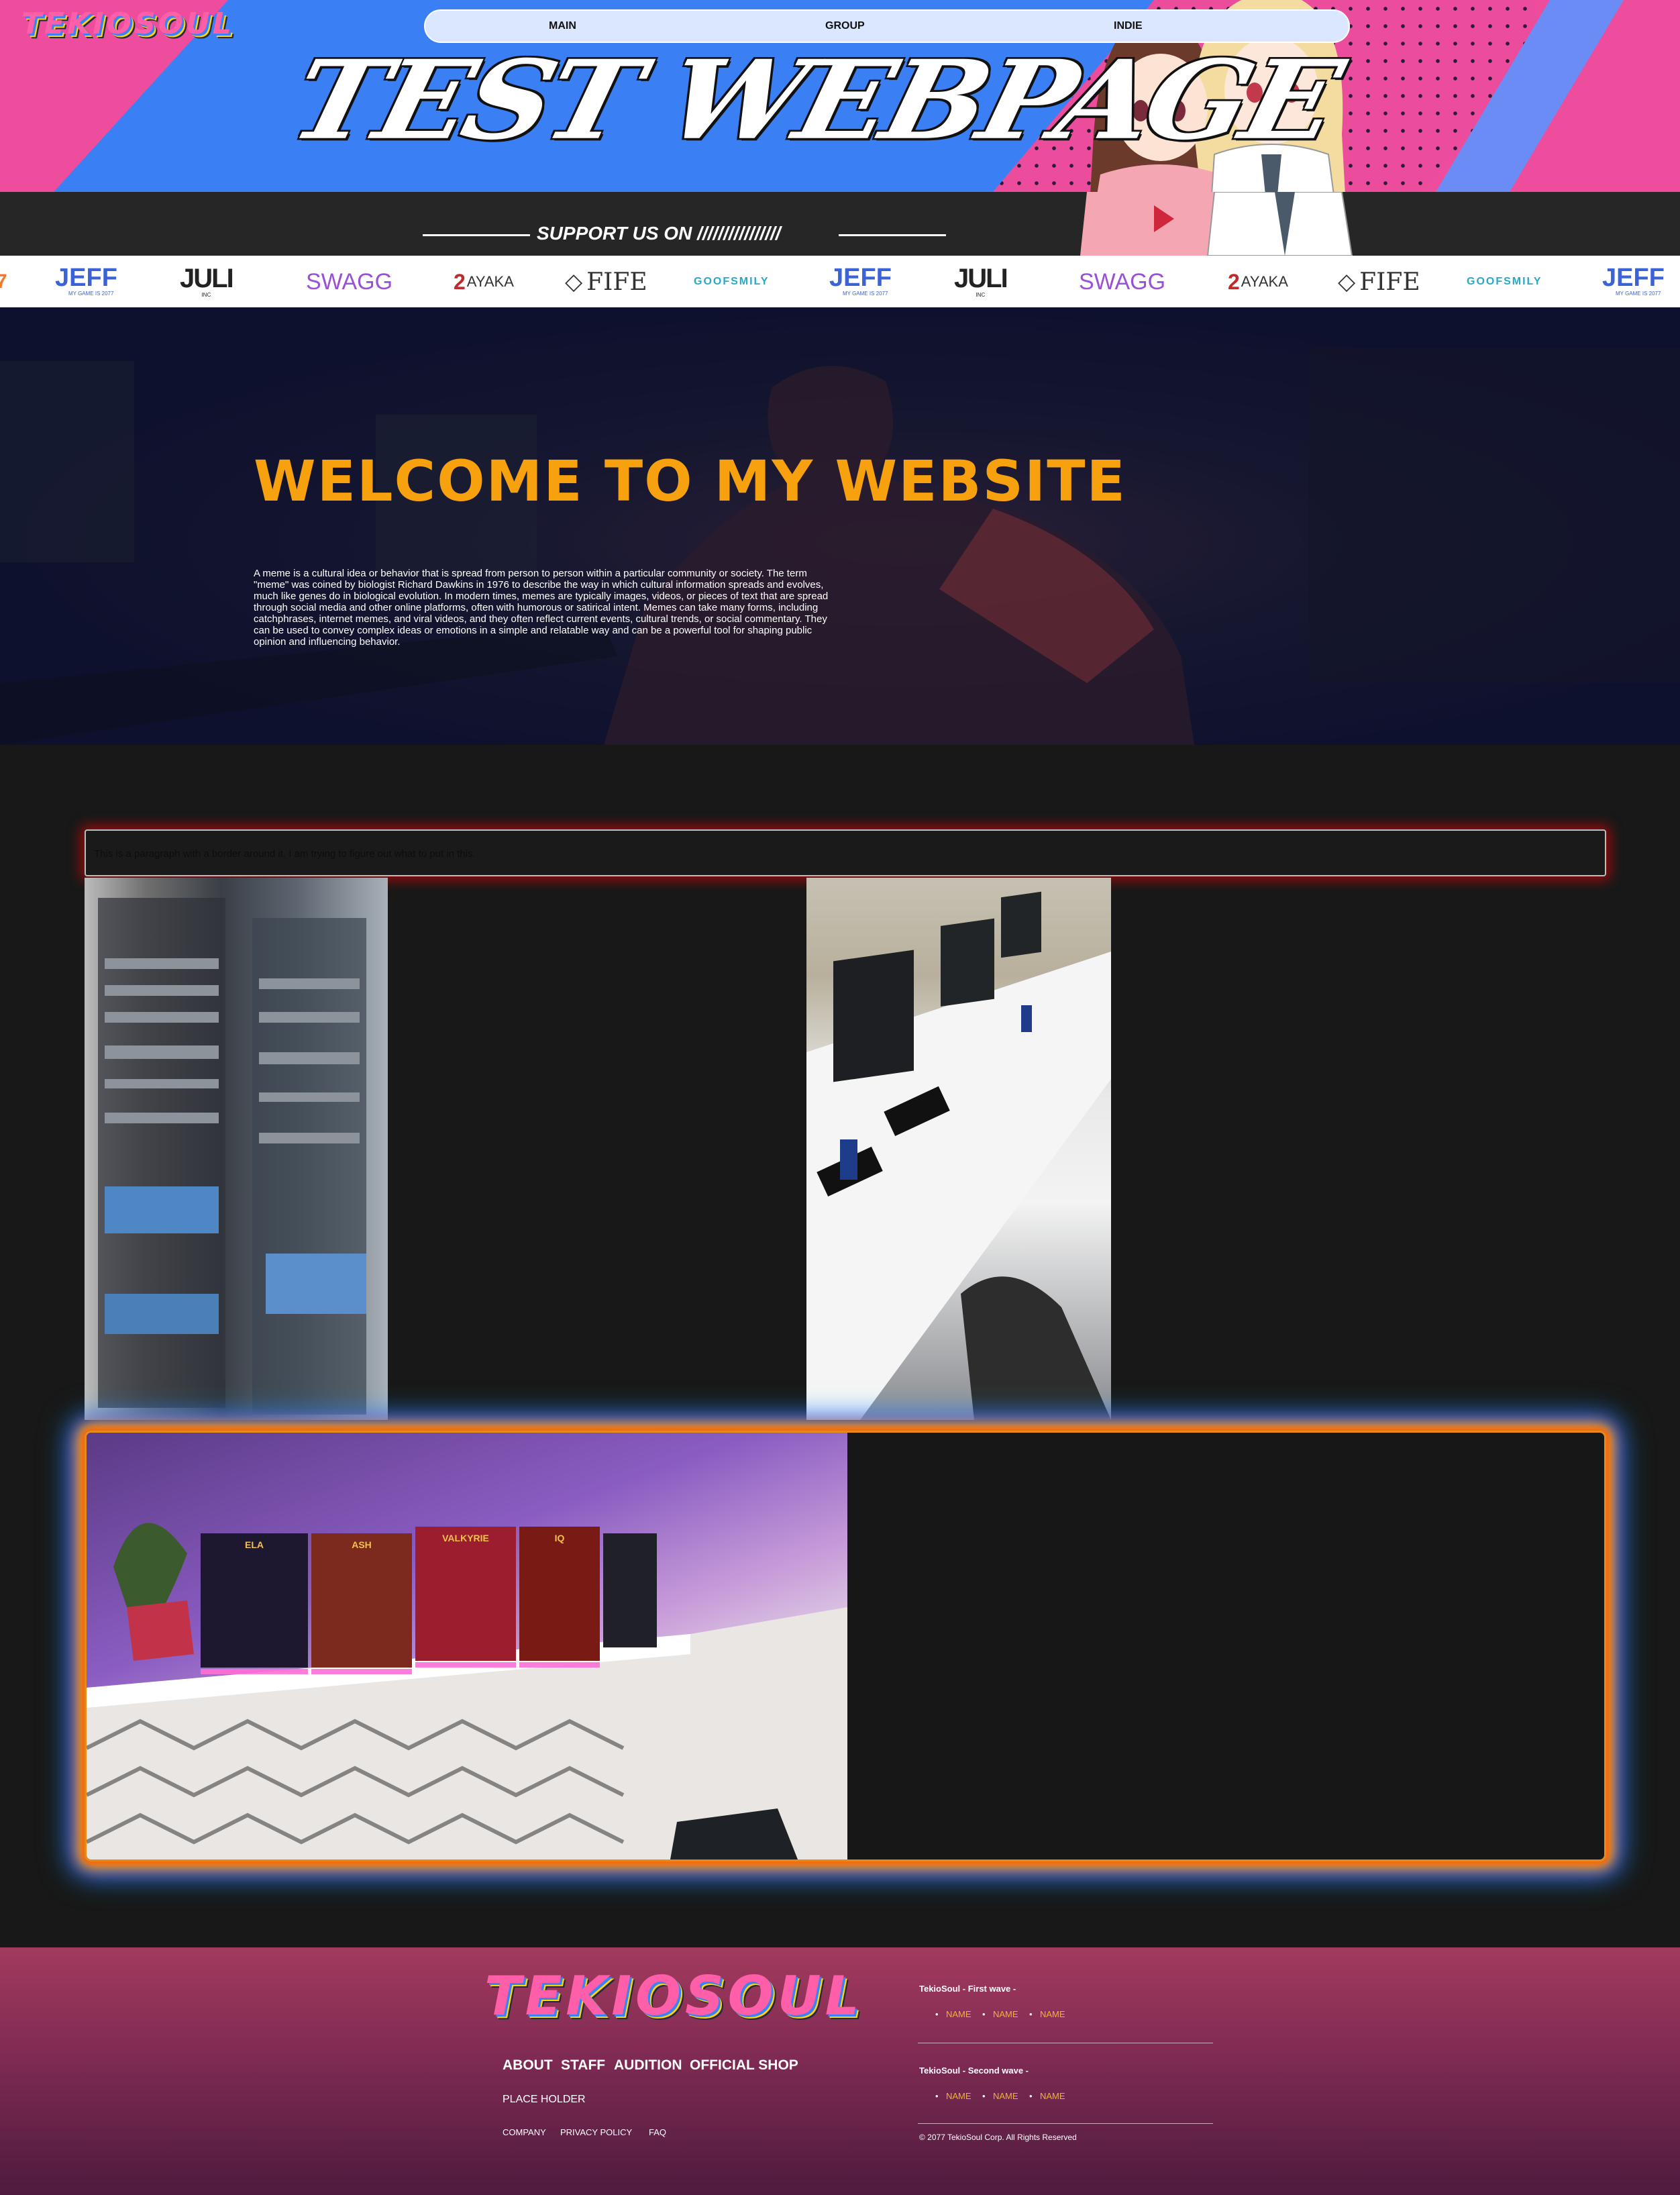 This screenshot has width=1680, height=2195. I want to click on sponsor-jeff-repeat: JEFF MY GAME IS 2077, so click(861, 282).